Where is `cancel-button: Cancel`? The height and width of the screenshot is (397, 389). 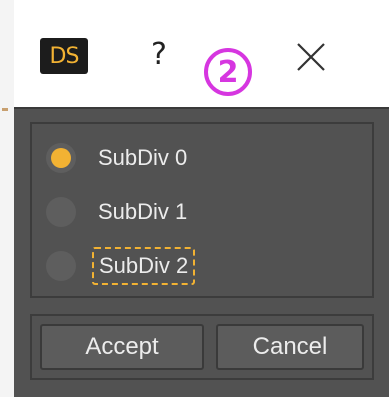 cancel-button: Cancel is located at coordinates (290, 347).